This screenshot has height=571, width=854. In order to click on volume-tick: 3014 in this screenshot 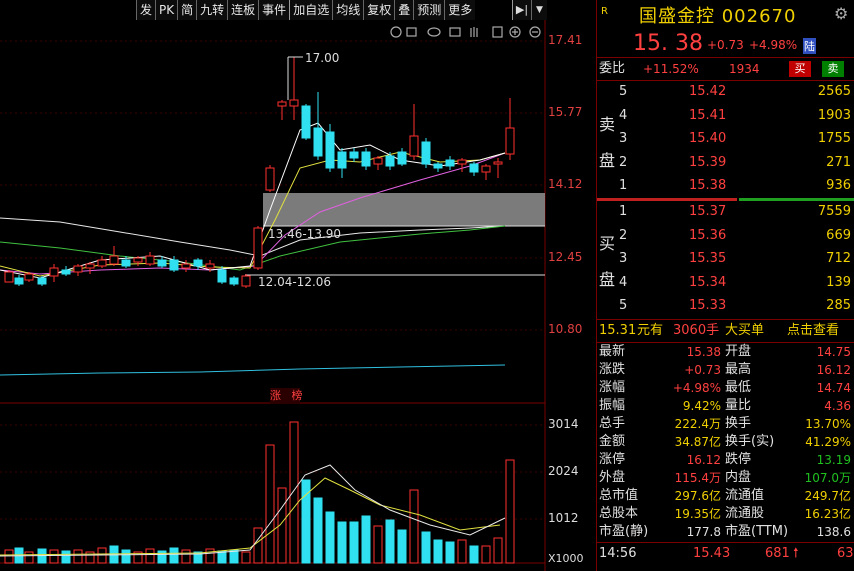, I will do `click(563, 424)`.